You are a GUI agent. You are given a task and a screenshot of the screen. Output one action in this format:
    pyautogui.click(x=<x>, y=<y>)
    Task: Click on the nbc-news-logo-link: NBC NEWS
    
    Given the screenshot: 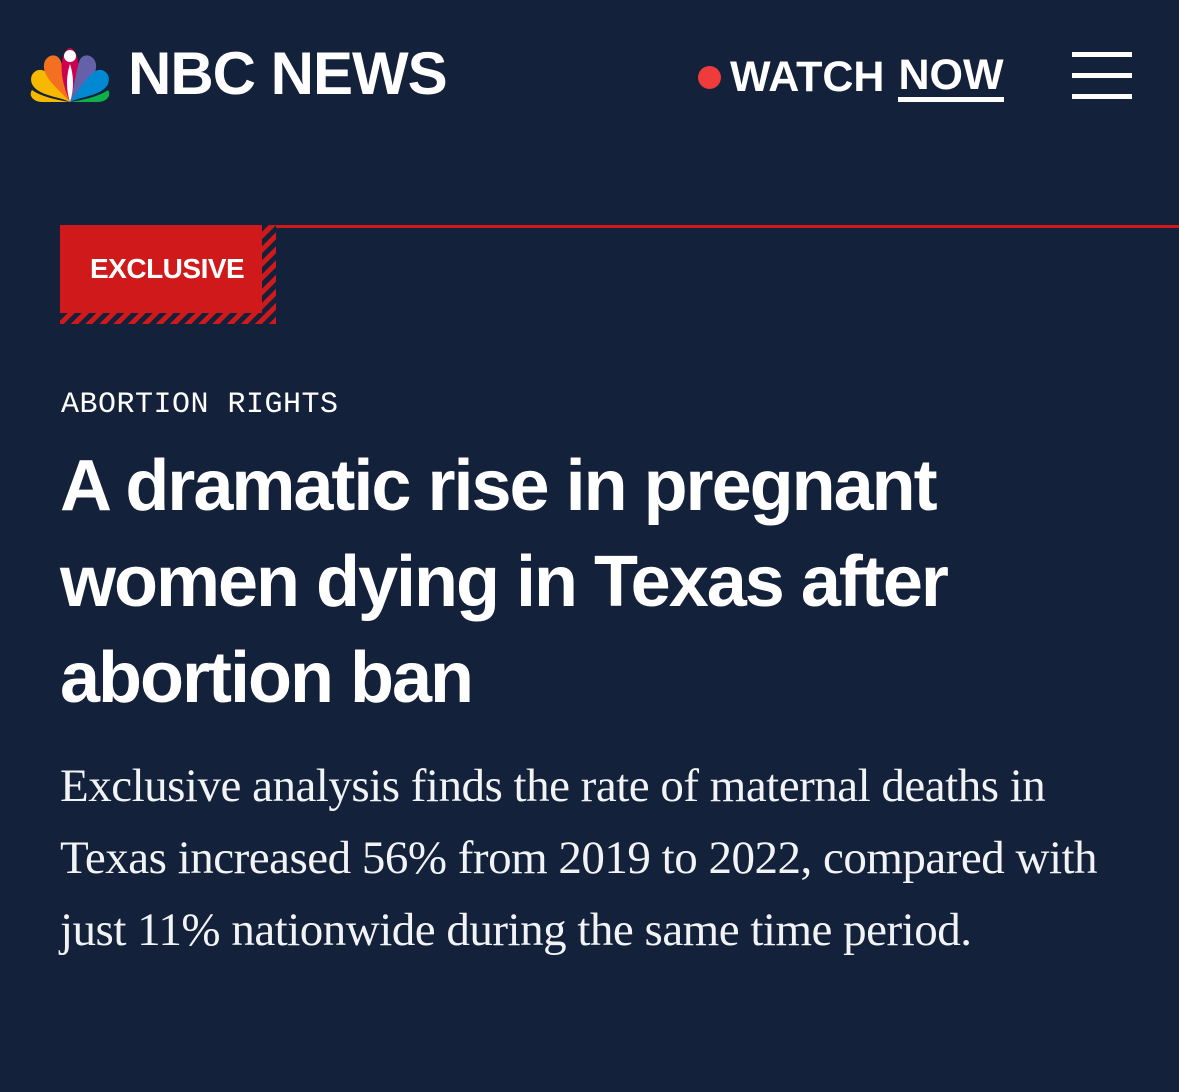 What is the action you would take?
    pyautogui.click(x=238, y=73)
    